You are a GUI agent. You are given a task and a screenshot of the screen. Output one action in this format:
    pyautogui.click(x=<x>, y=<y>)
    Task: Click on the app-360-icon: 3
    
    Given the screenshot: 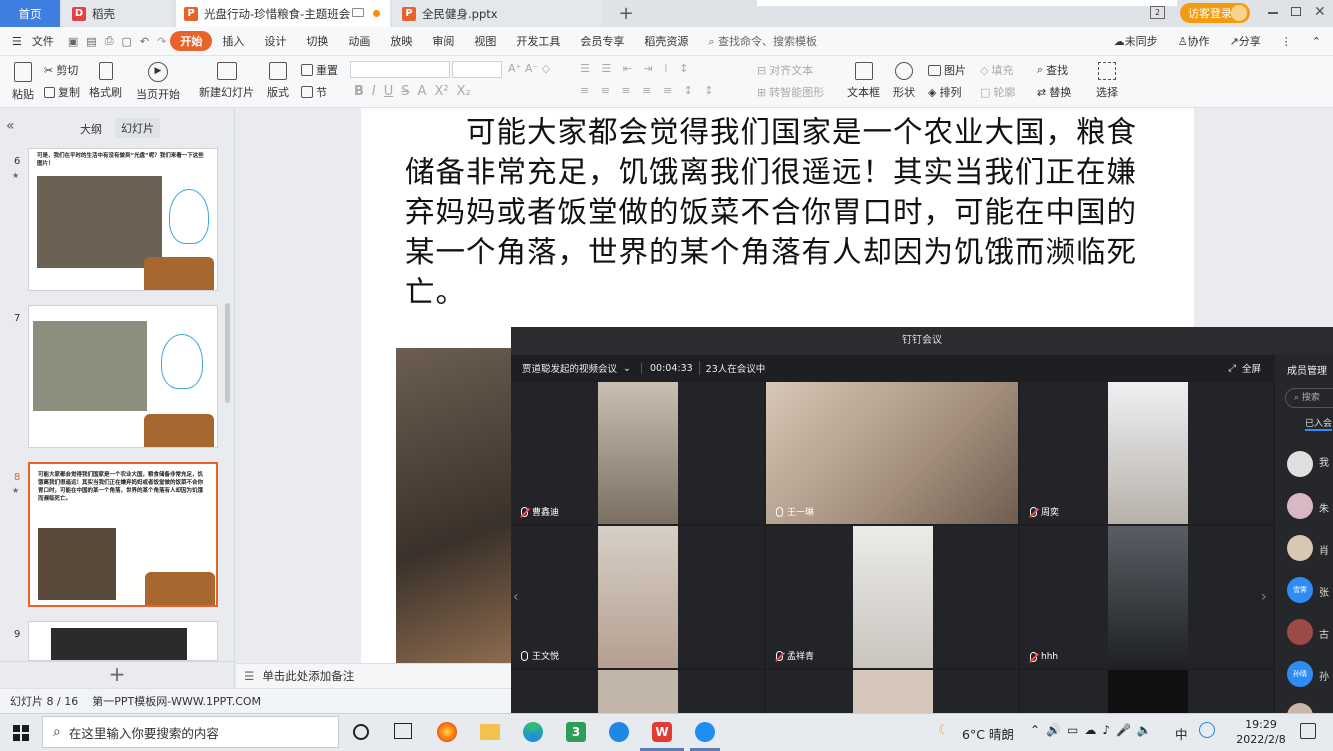 What is the action you would take?
    pyautogui.click(x=576, y=732)
    